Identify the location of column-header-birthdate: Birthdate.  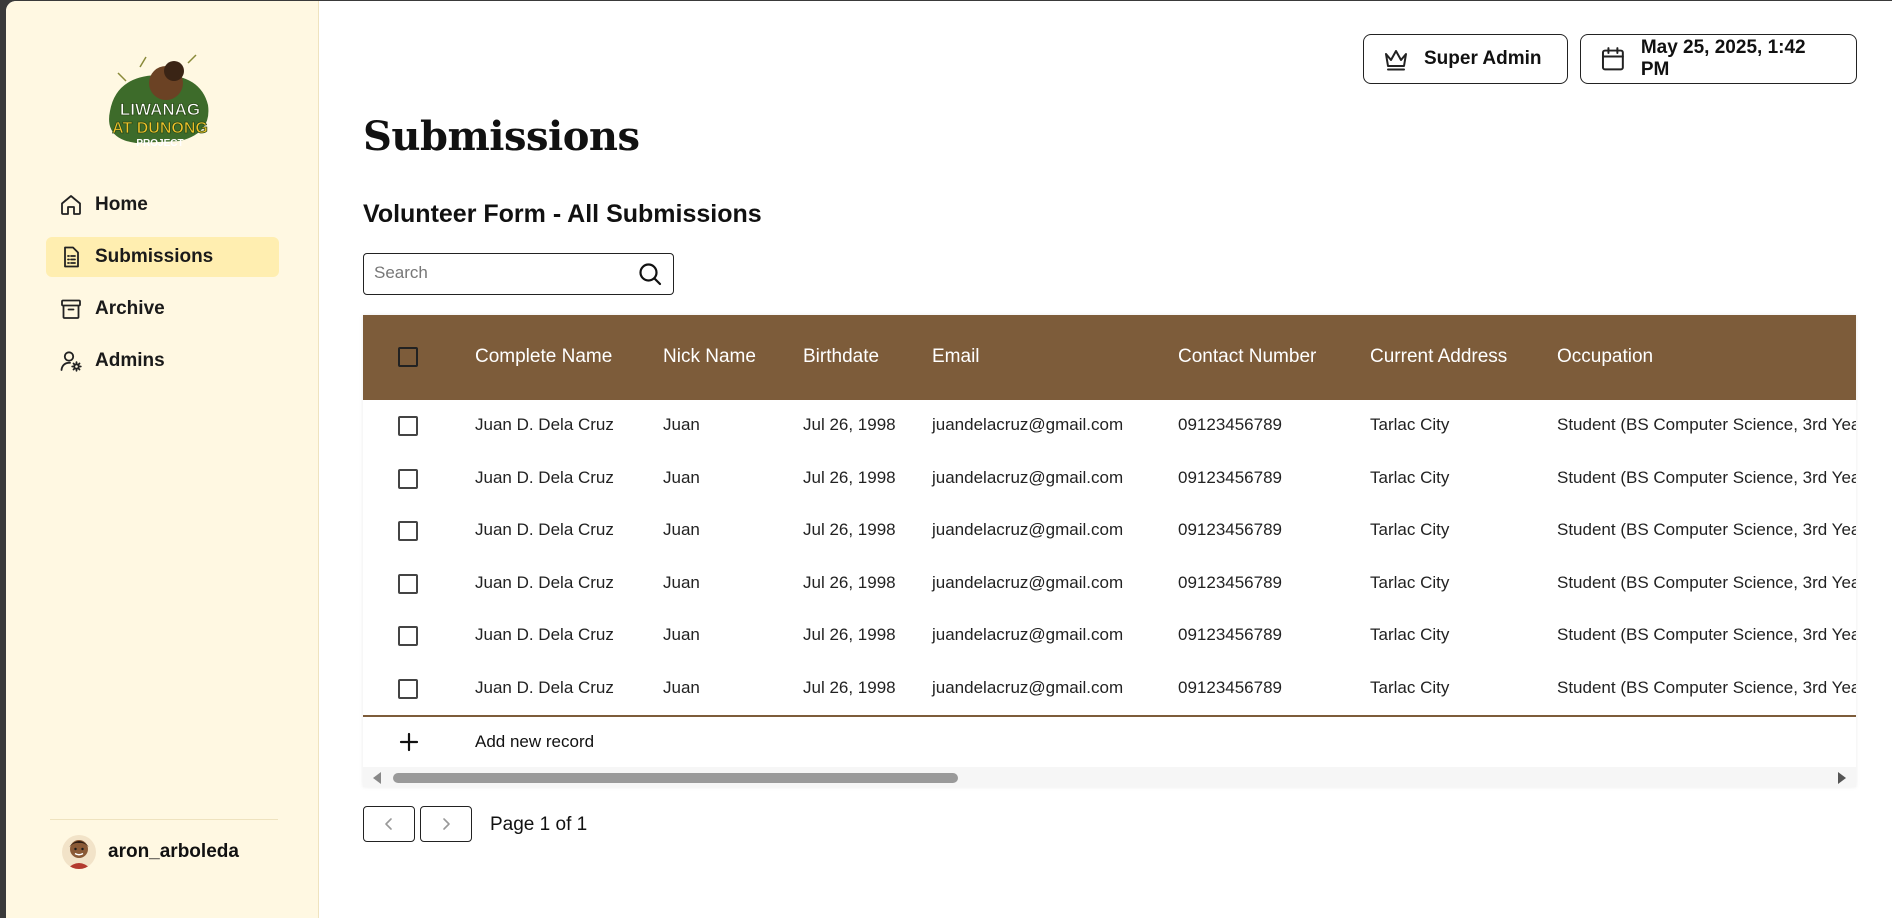
(841, 357).